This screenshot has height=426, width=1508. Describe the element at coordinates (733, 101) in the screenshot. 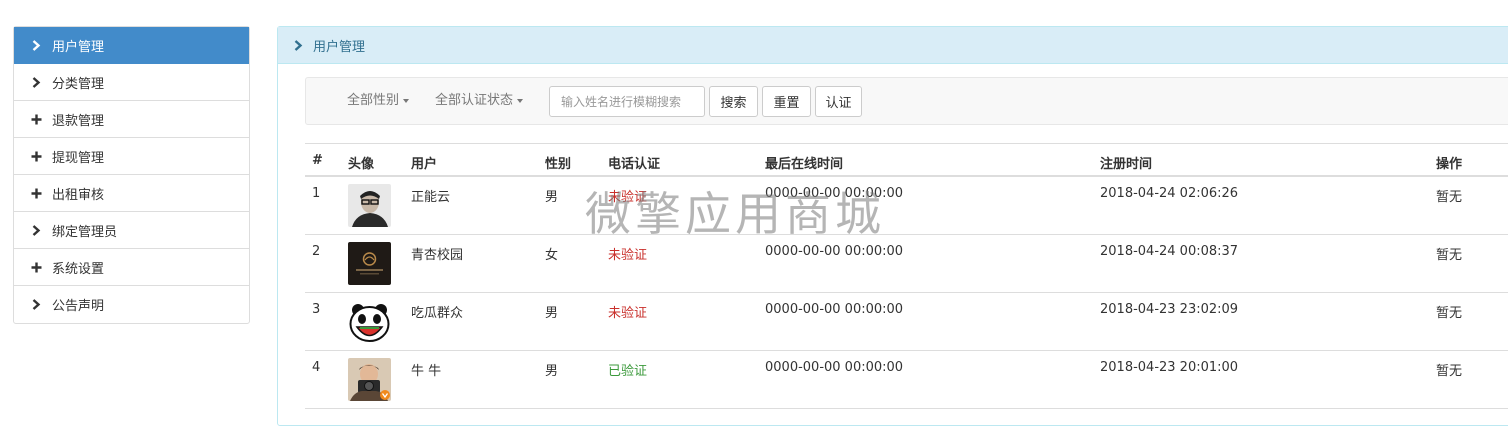

I see `search-button: 搜索` at that location.